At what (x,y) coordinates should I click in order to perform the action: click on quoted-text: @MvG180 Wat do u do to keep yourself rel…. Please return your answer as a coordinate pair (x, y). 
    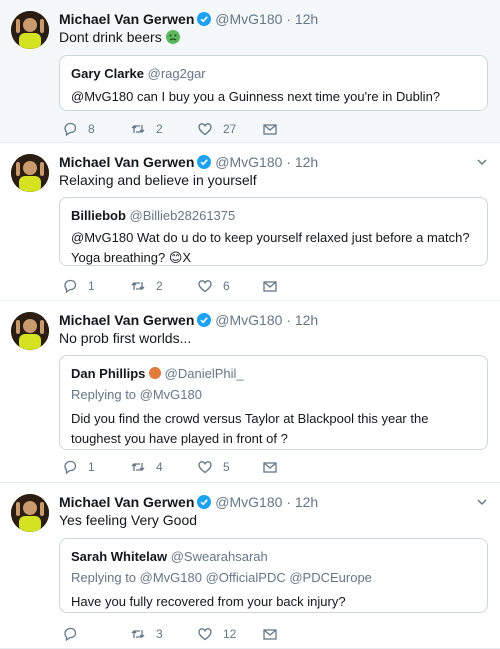
    Looking at the image, I should click on (270, 247).